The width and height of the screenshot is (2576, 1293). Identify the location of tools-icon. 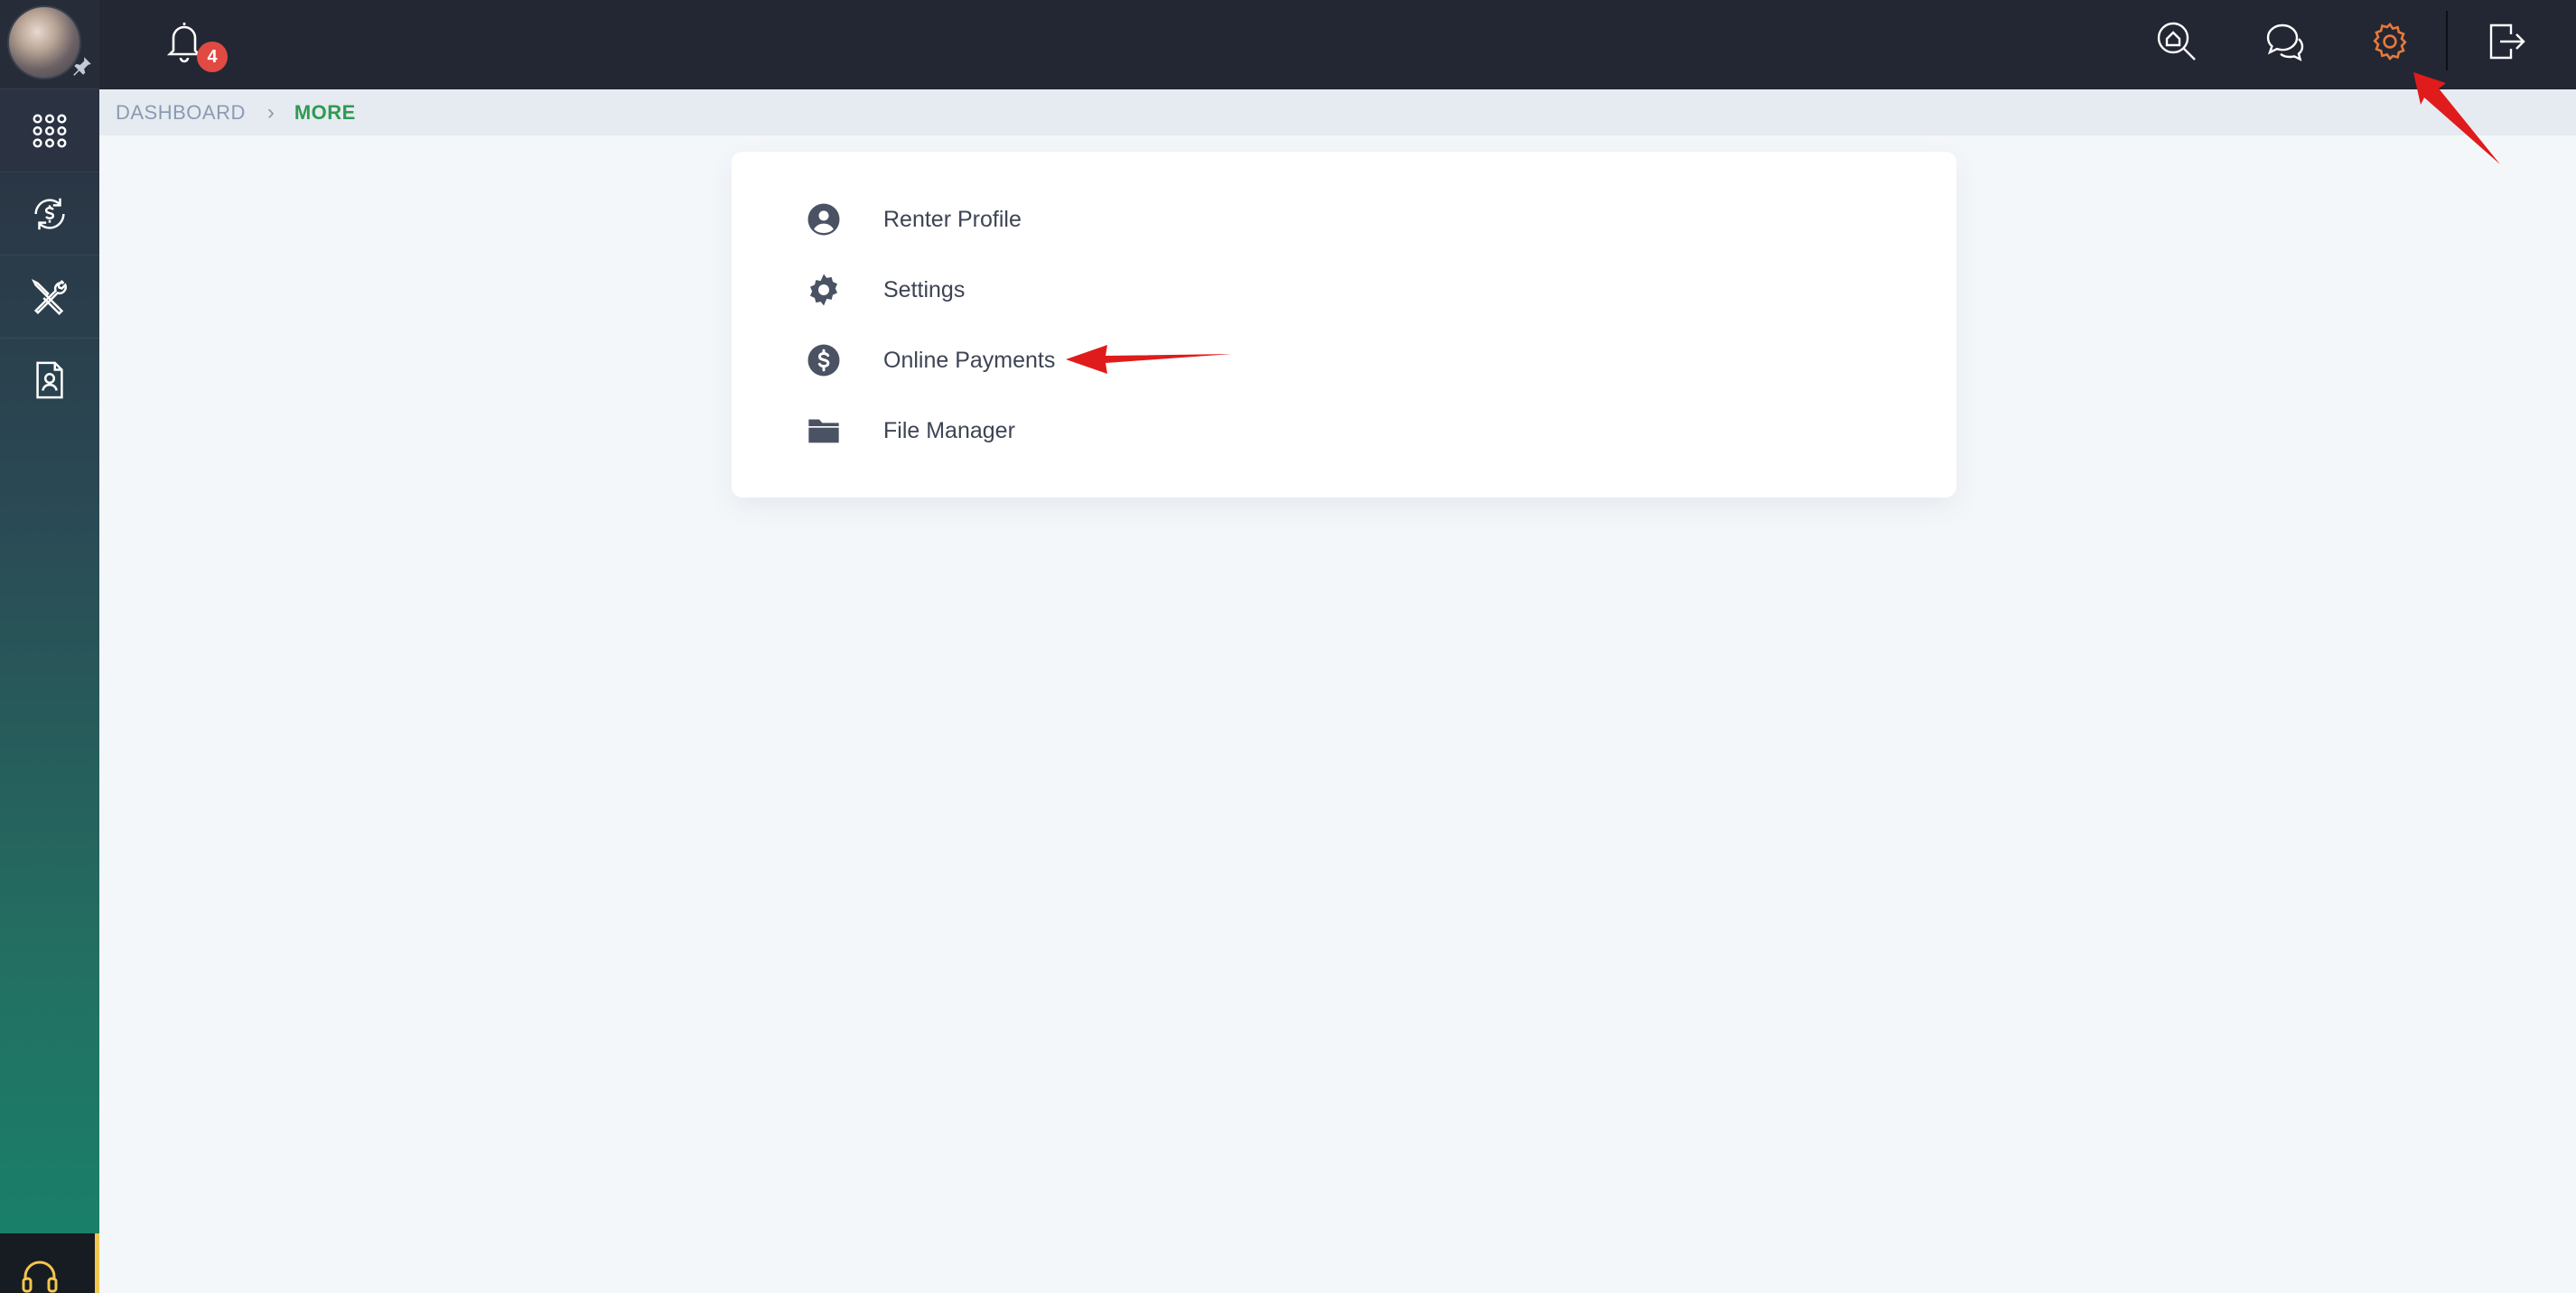
(49, 296).